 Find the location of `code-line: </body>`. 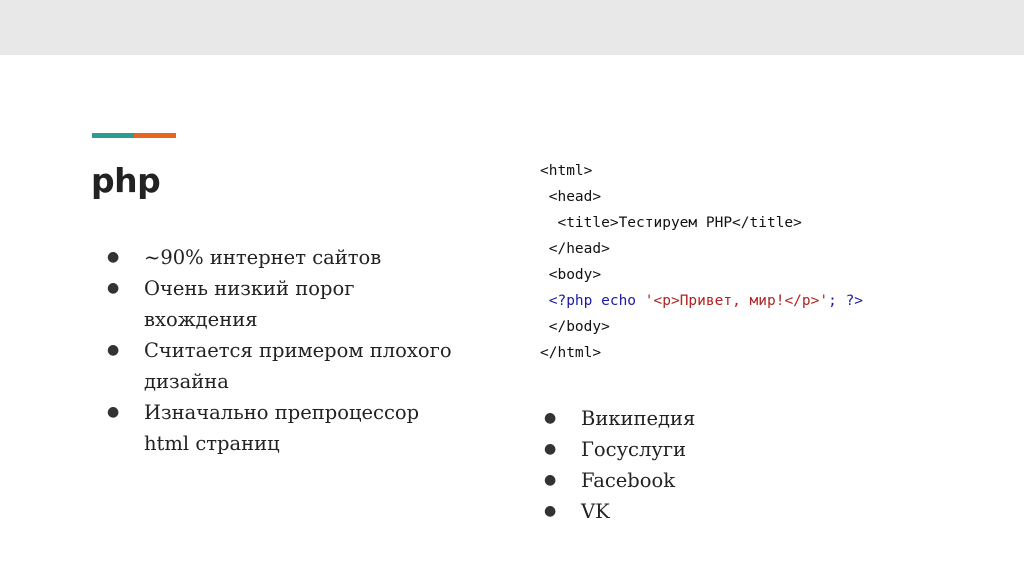

code-line: </body> is located at coordinates (575, 327).